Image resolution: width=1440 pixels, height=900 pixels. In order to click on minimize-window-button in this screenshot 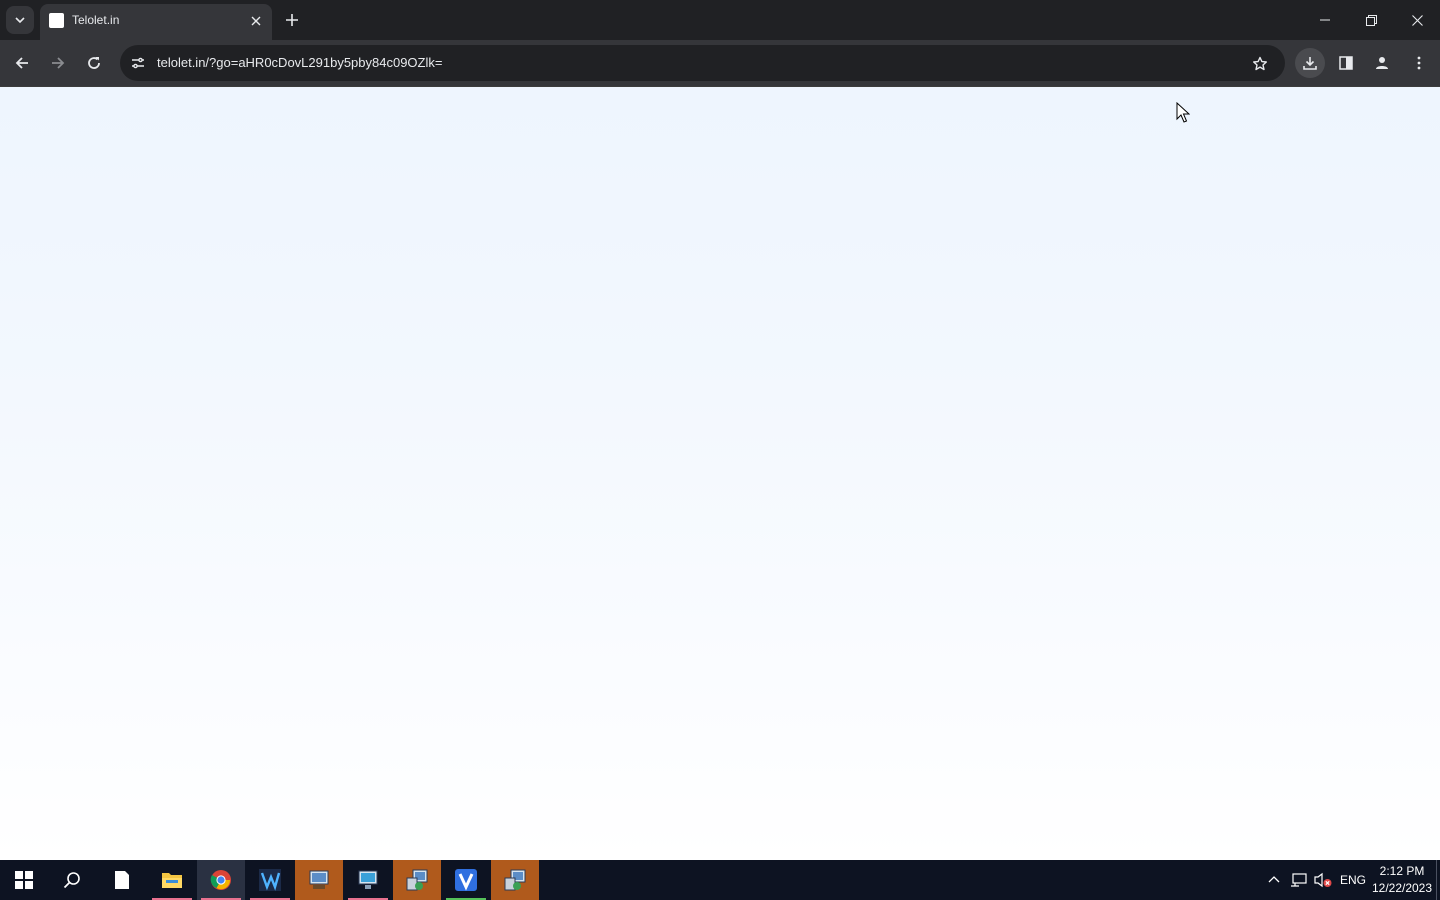, I will do `click(1325, 20)`.